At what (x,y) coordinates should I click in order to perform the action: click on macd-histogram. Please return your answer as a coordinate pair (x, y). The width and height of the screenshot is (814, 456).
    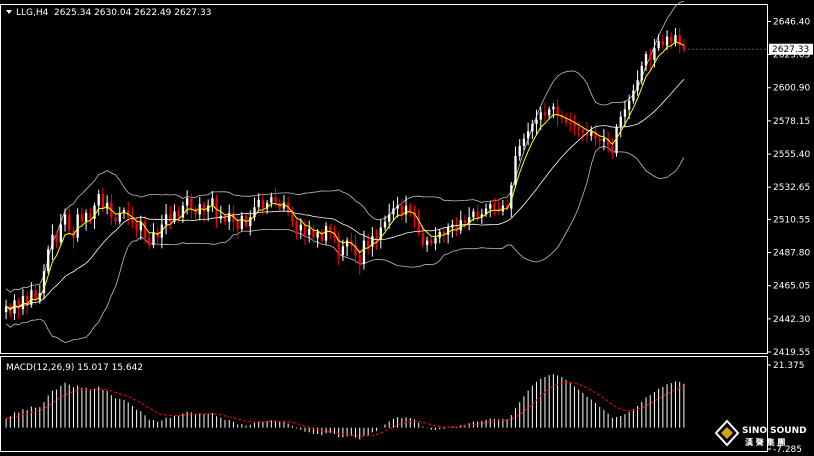
    Looking at the image, I should click on (345, 407).